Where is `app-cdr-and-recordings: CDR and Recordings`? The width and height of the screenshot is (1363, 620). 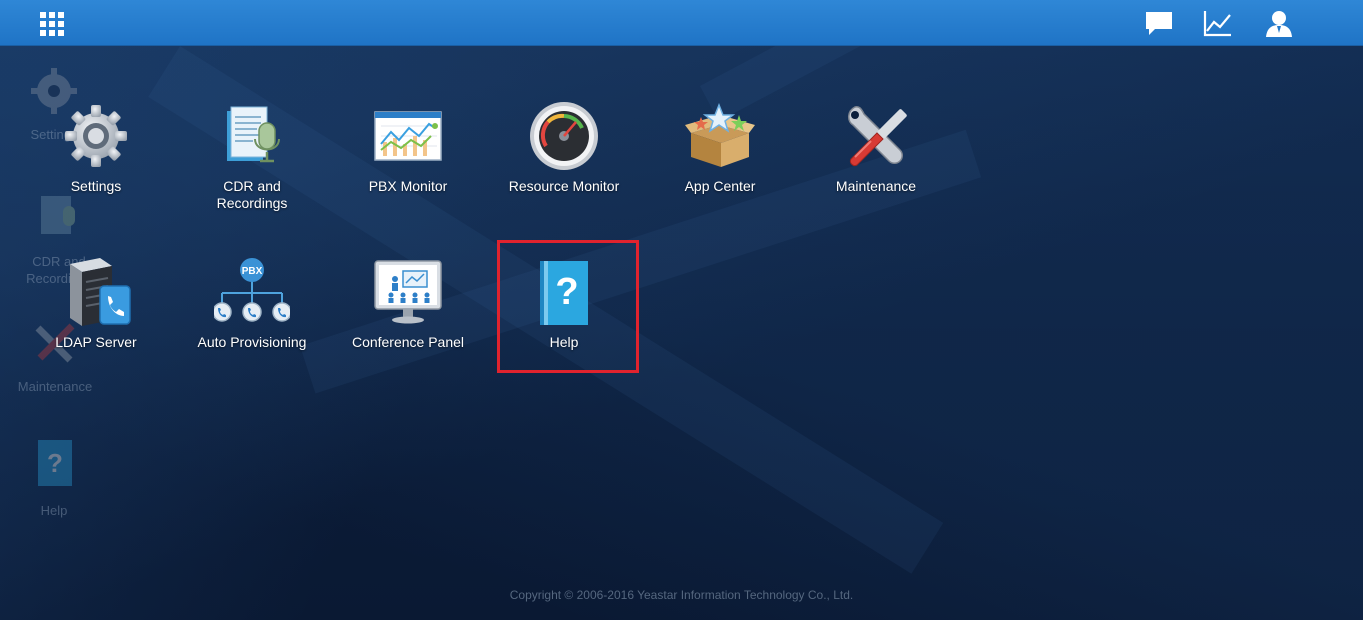
app-cdr-and-recordings: CDR and Recordings is located at coordinates (252, 155).